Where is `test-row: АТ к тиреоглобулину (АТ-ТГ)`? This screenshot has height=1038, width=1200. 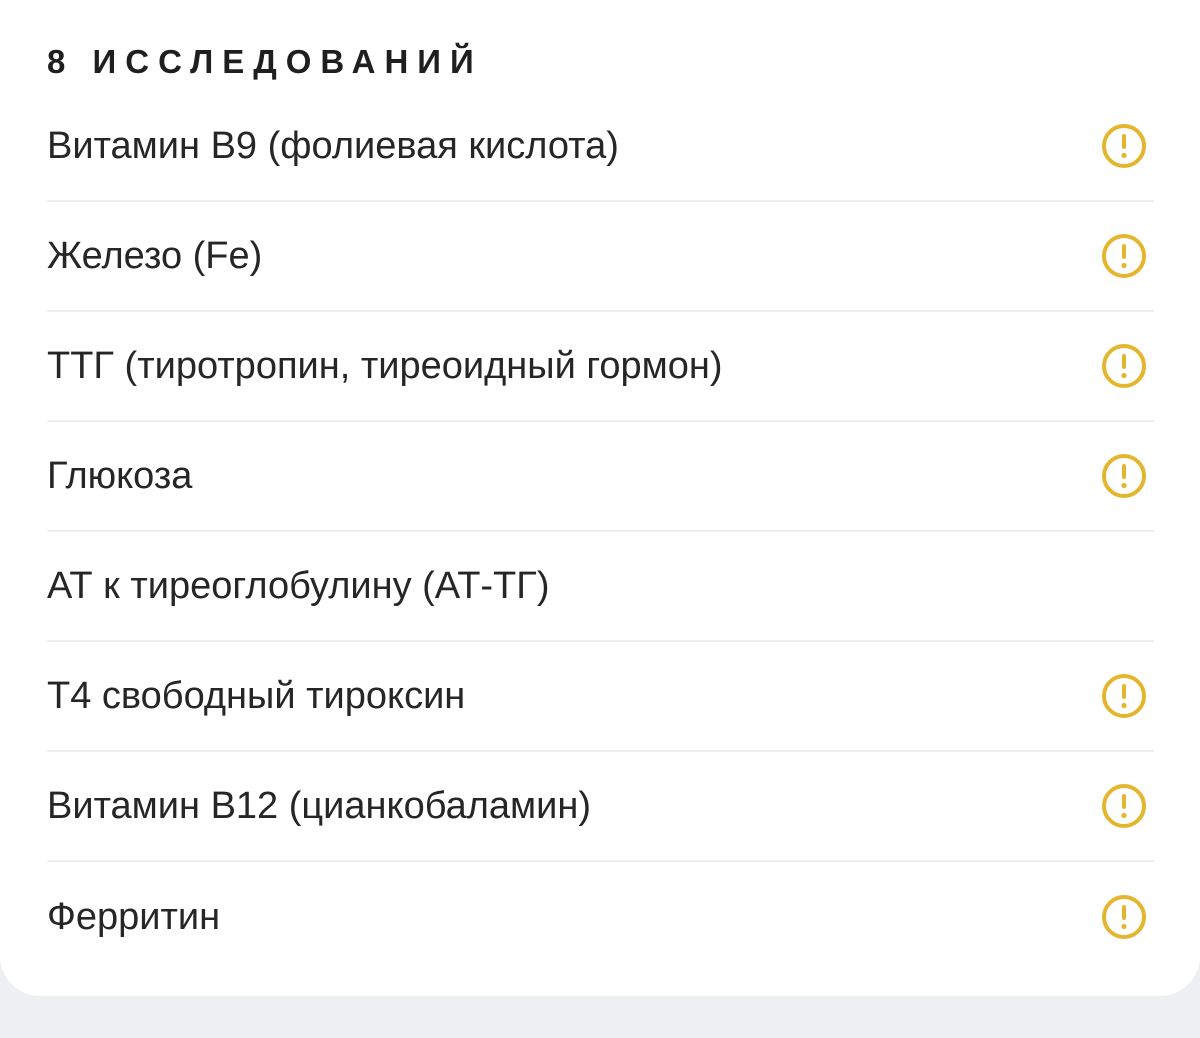 test-row: АТ к тиреоглобулину (АТ-ТГ) is located at coordinates (600, 587).